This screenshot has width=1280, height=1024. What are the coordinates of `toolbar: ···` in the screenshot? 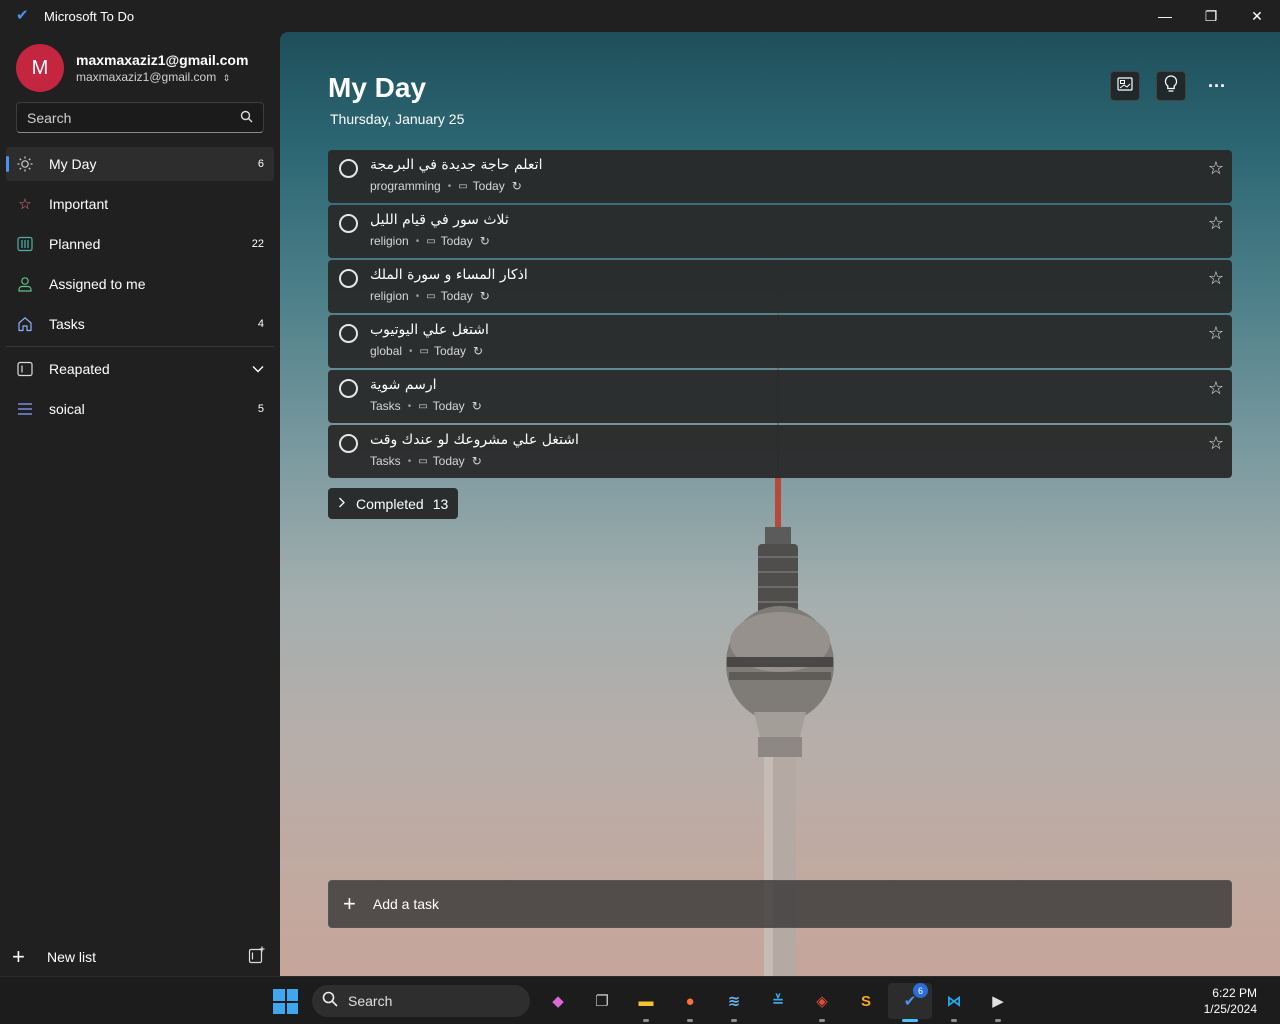 It's located at (1171, 86).